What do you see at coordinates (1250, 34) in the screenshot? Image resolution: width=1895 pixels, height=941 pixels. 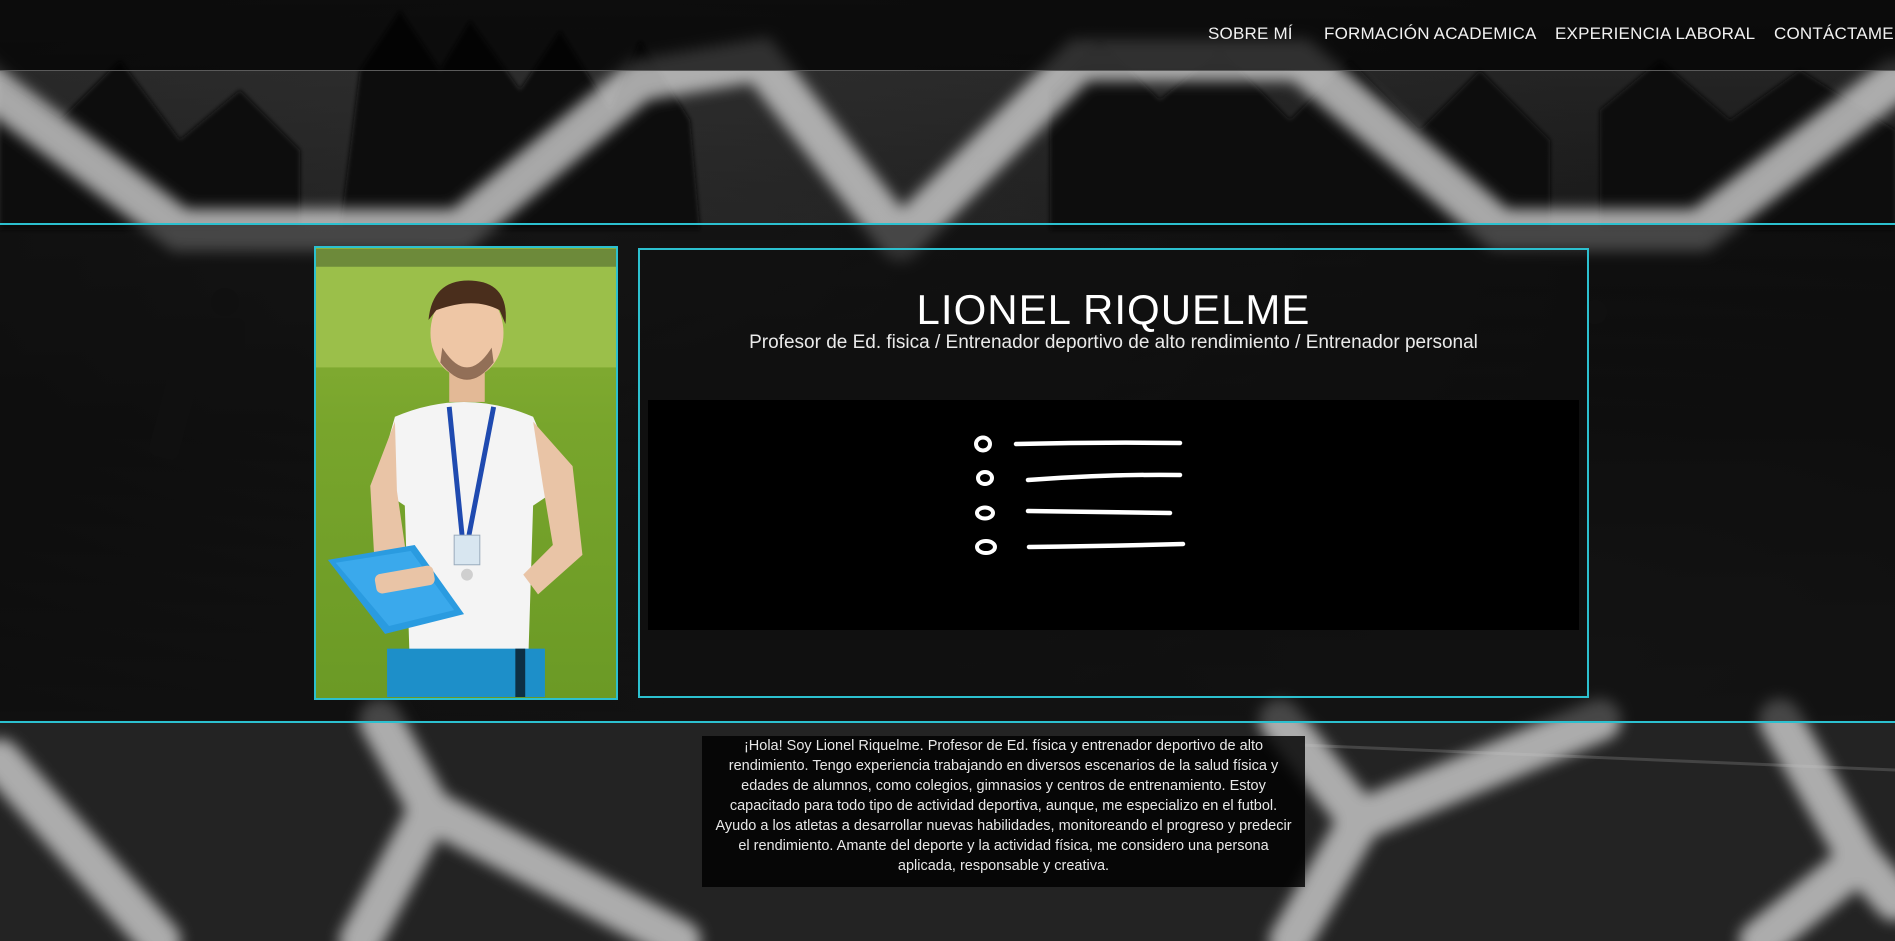 I see `nav-link-sobre-mi: SOBRE MÍ` at bounding box center [1250, 34].